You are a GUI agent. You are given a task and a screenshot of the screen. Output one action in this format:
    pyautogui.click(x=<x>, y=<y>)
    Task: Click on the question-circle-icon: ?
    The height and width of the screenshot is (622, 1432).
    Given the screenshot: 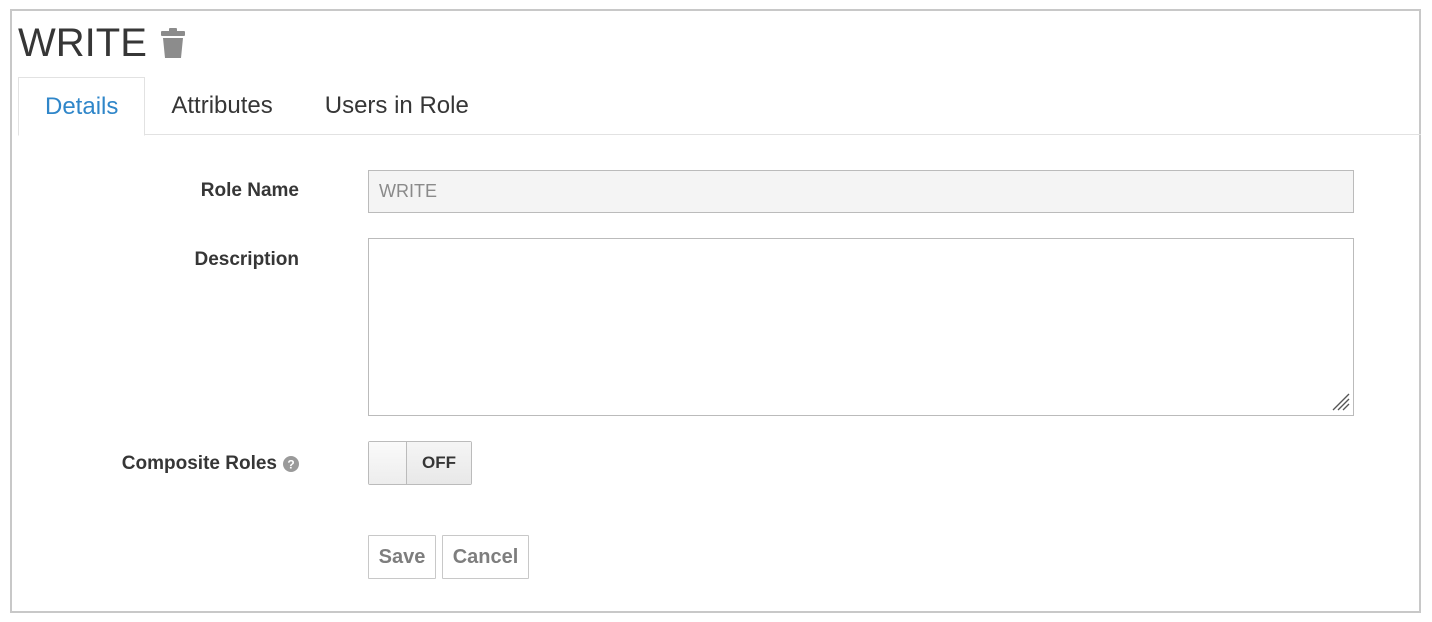 What is the action you would take?
    pyautogui.click(x=291, y=464)
    